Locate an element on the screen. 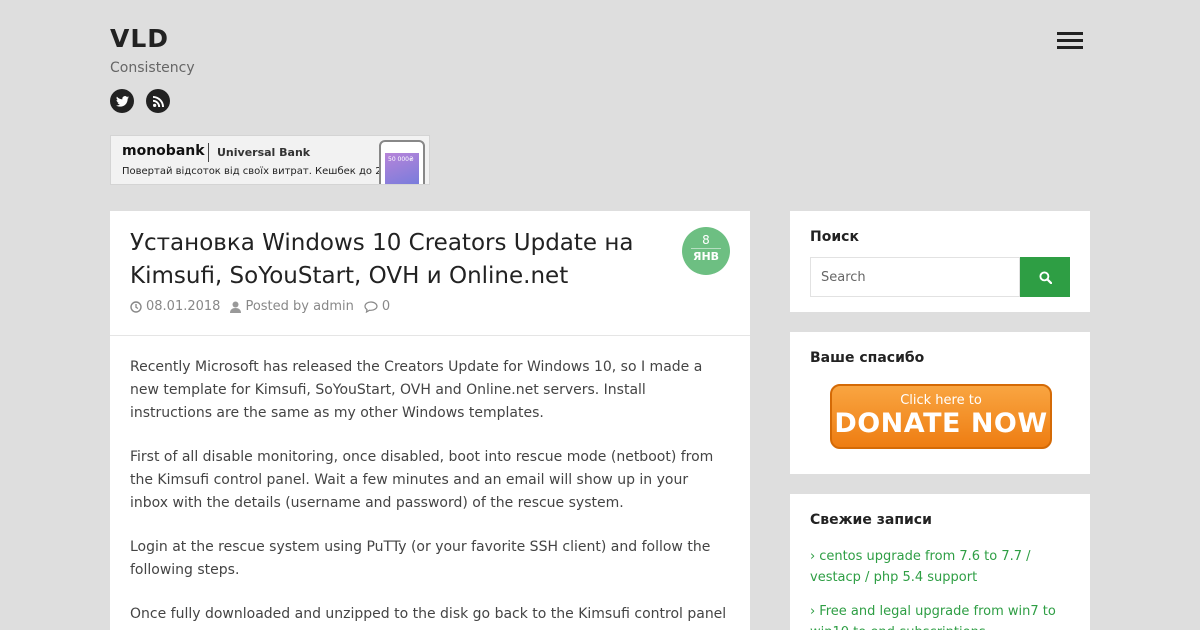  site-tagline: Consistency is located at coordinates (152, 68).